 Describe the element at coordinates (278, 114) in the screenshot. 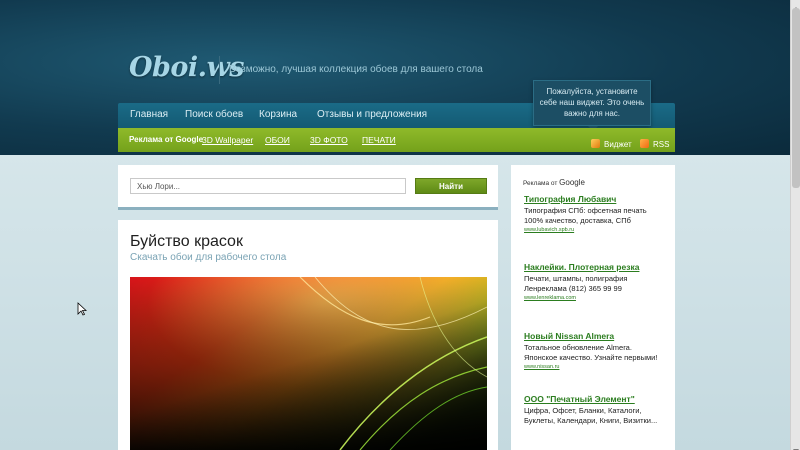

I see `nav-item-cart: Корзина` at that location.